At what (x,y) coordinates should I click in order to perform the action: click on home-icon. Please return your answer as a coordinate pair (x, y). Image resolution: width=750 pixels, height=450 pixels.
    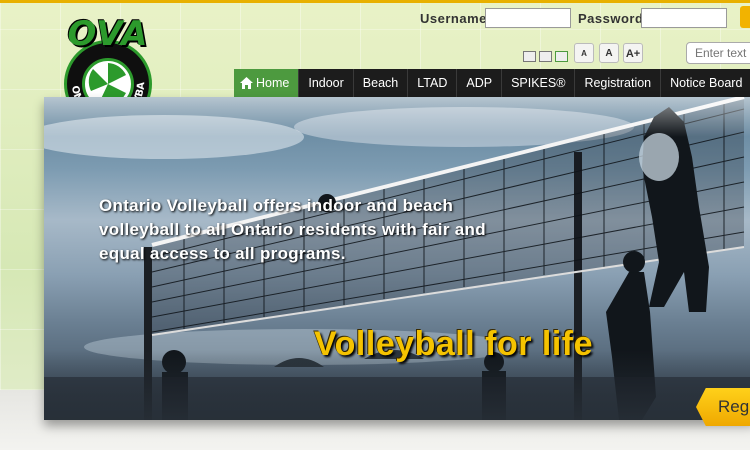
    Looking at the image, I should click on (246, 83).